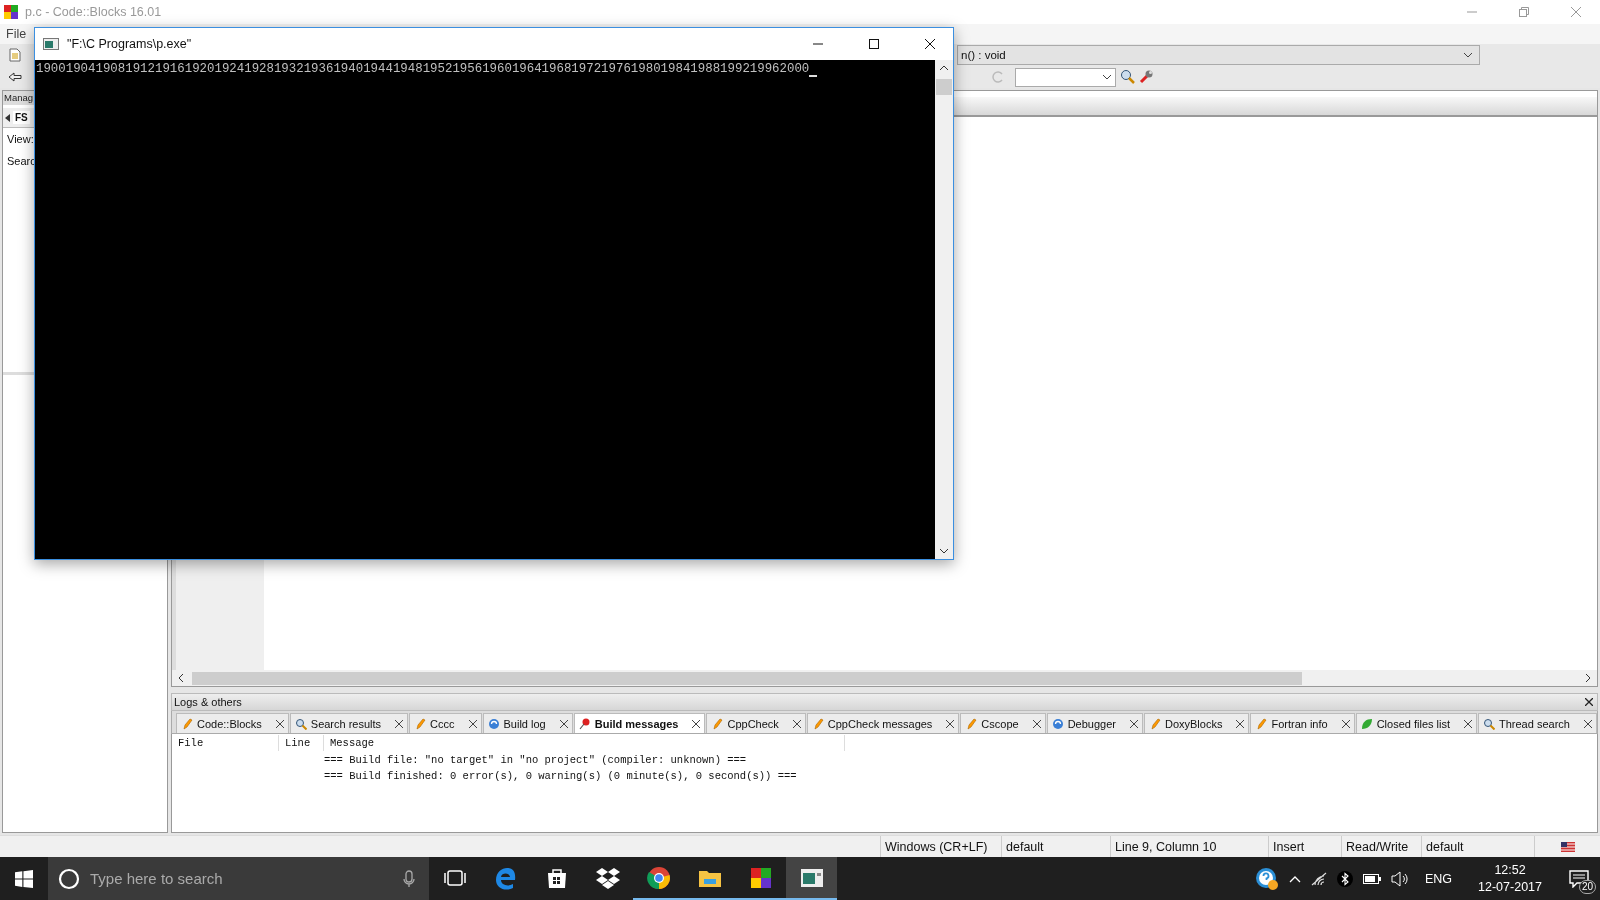  What do you see at coordinates (1218, 55) in the screenshot?
I see `function-dropdown: n() : void` at bounding box center [1218, 55].